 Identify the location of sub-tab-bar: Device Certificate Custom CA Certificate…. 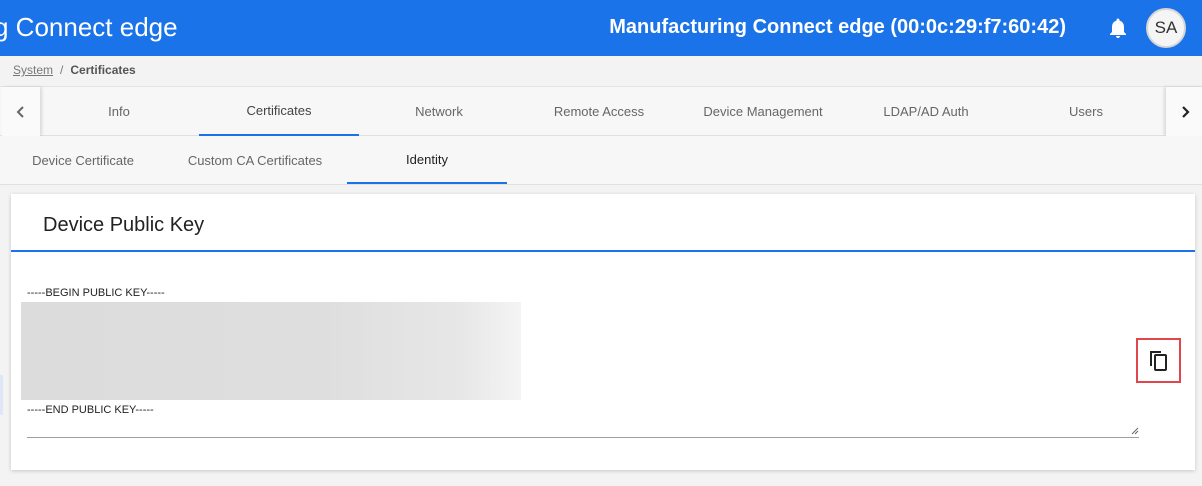
(601, 160).